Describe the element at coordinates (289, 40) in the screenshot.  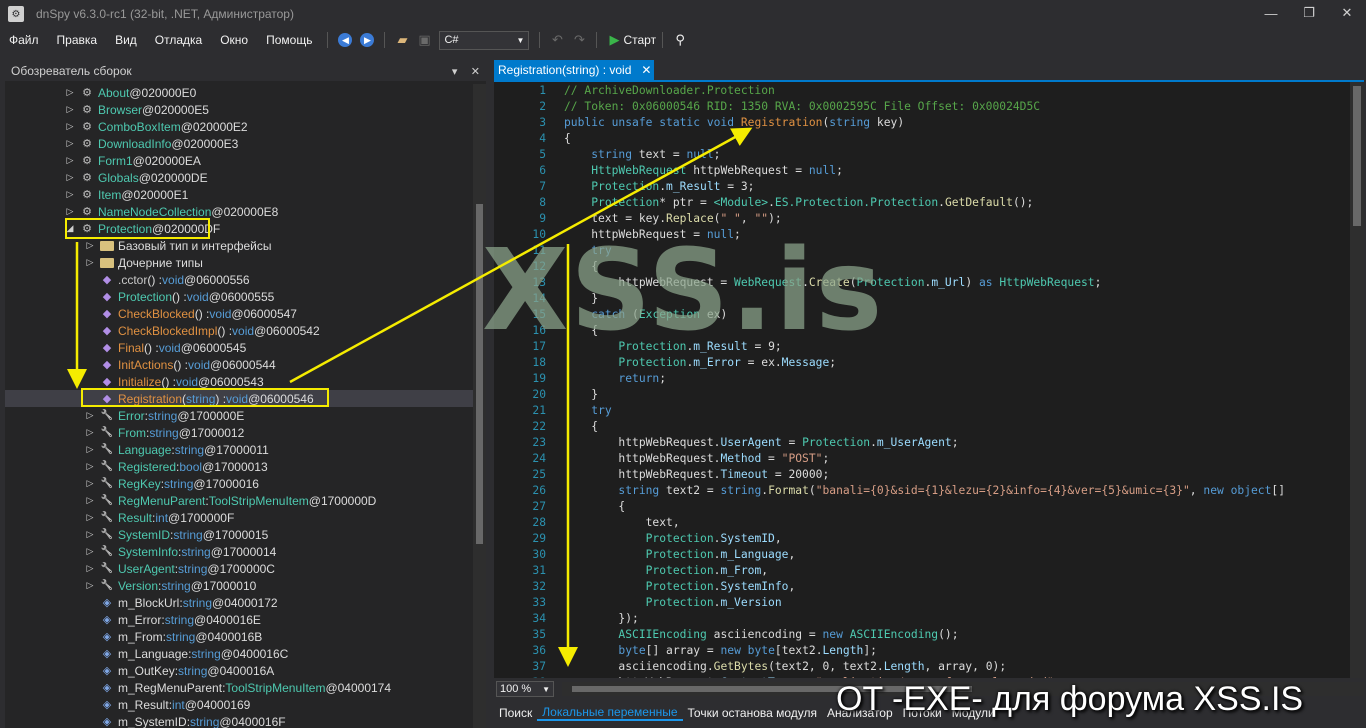
I see `menu-help: Помощь` at that location.